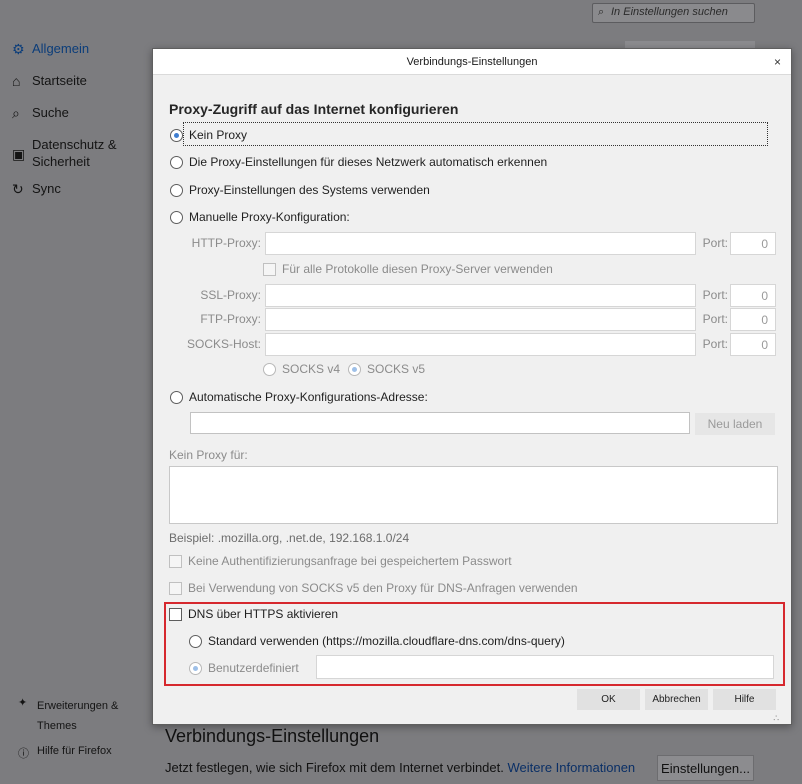  I want to click on no-proxy-for-label: Kein Proxy für:, so click(208, 455).